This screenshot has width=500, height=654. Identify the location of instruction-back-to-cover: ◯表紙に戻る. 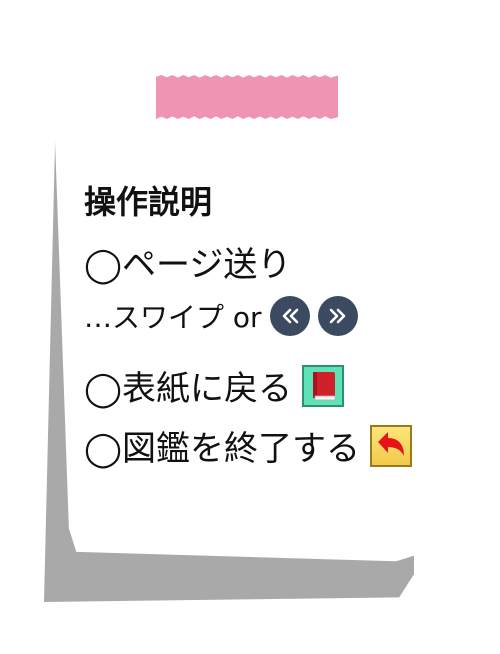
(214, 385).